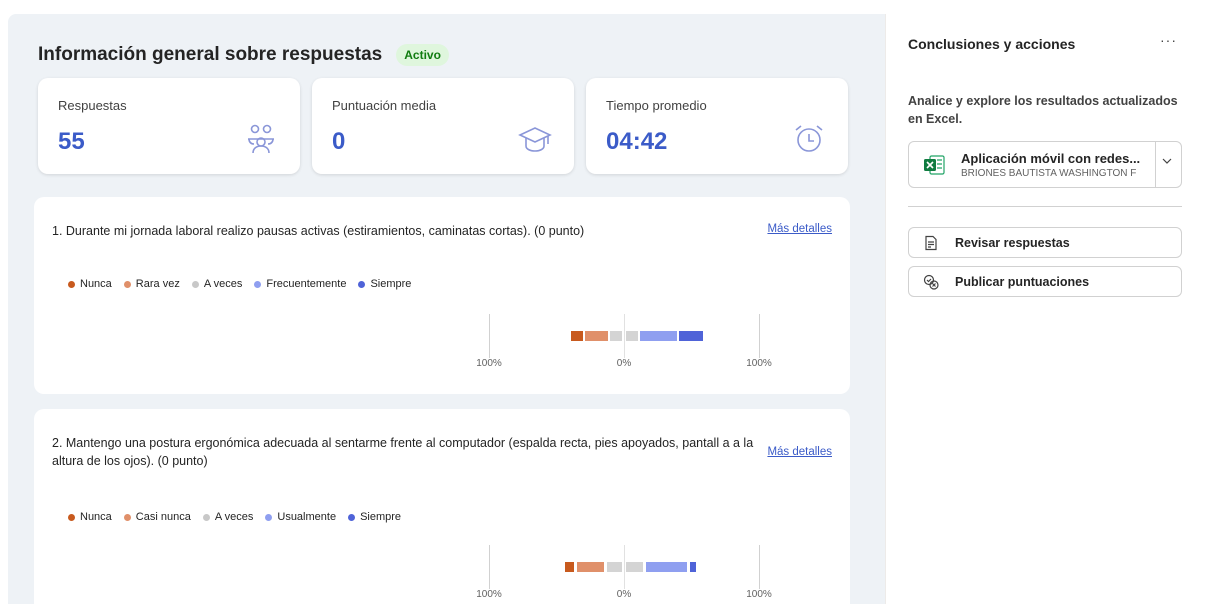 This screenshot has height=604, width=1205. What do you see at coordinates (443, 126) in the screenshot?
I see `stat-card-average-score: Puntuación media 0` at bounding box center [443, 126].